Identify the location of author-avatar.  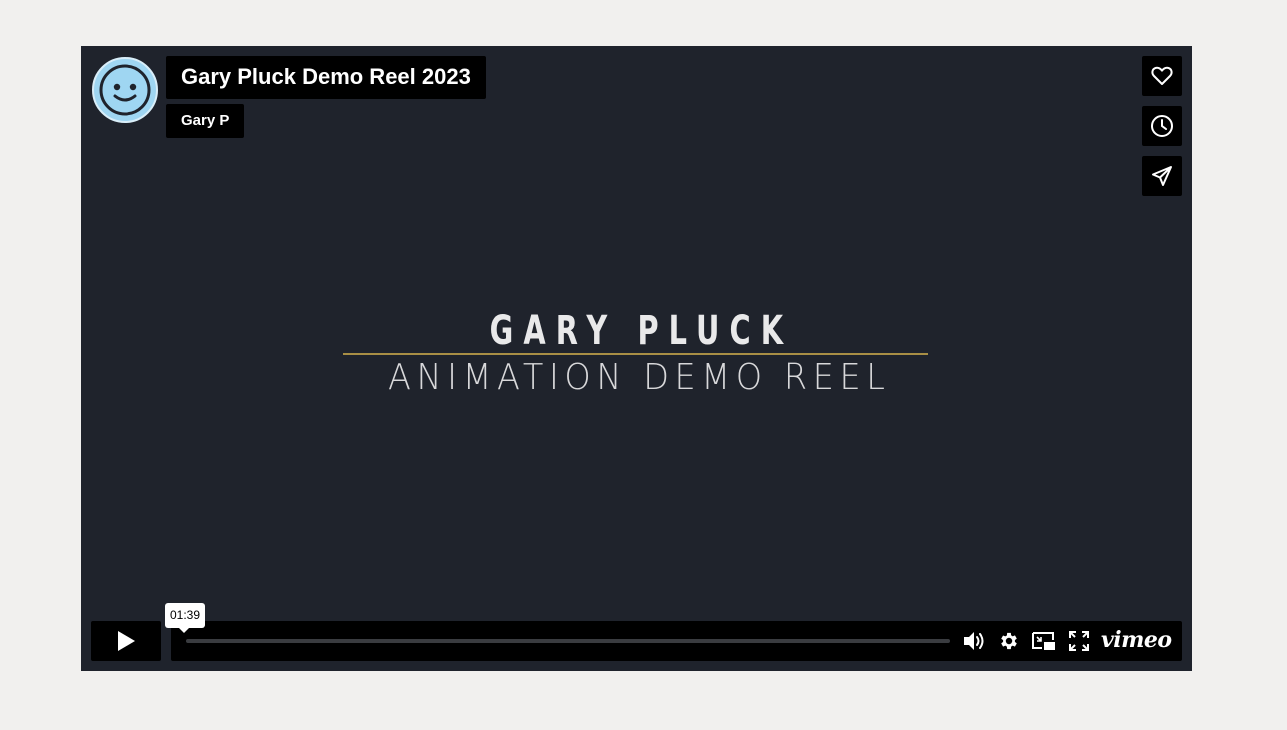
(125, 90).